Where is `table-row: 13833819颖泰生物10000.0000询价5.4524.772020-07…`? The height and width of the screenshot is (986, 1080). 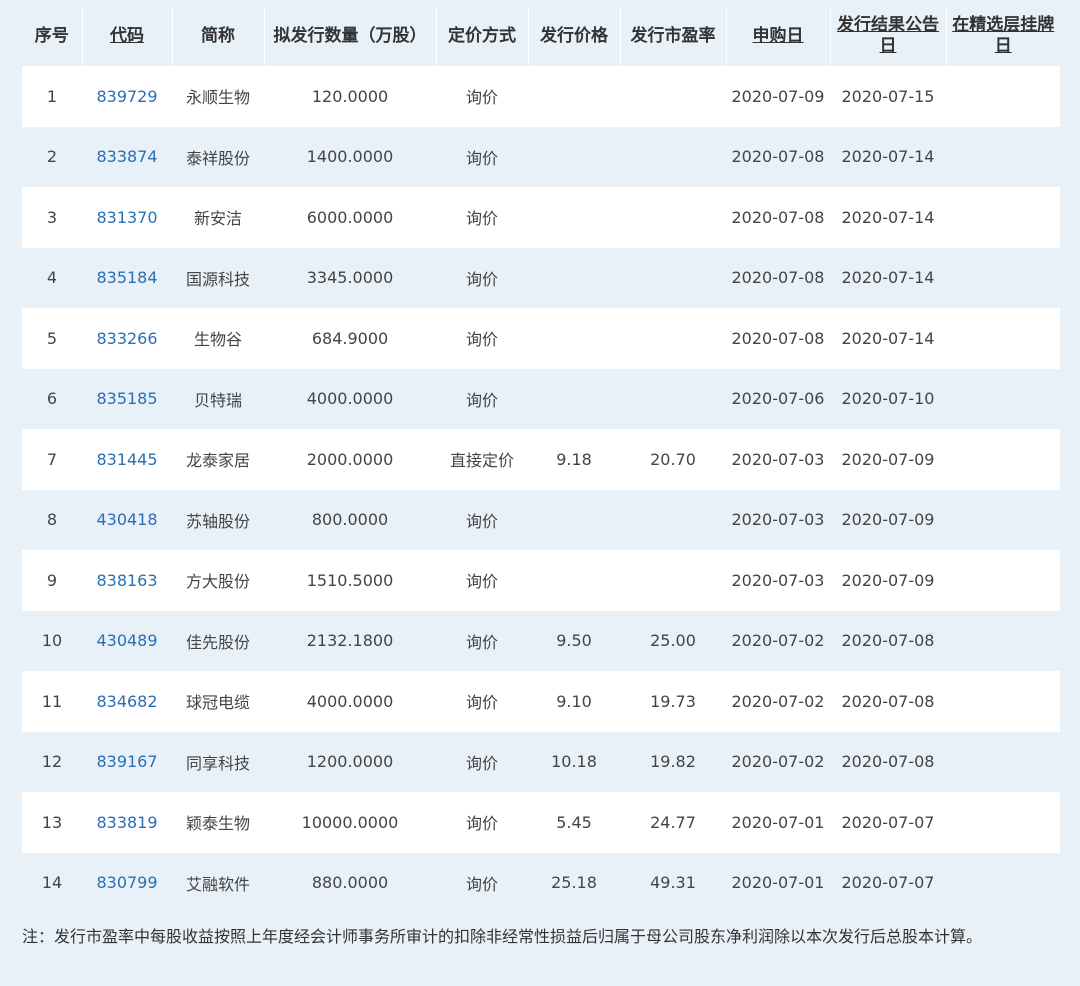 table-row: 13833819颖泰生物10000.0000询价5.4524.772020-07… is located at coordinates (541, 822).